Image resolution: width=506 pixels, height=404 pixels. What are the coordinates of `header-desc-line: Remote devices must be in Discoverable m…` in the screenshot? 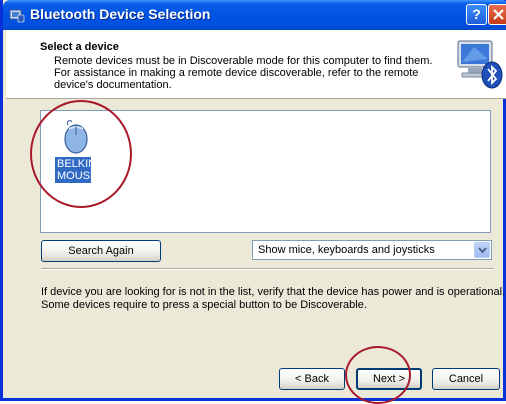 It's located at (243, 61).